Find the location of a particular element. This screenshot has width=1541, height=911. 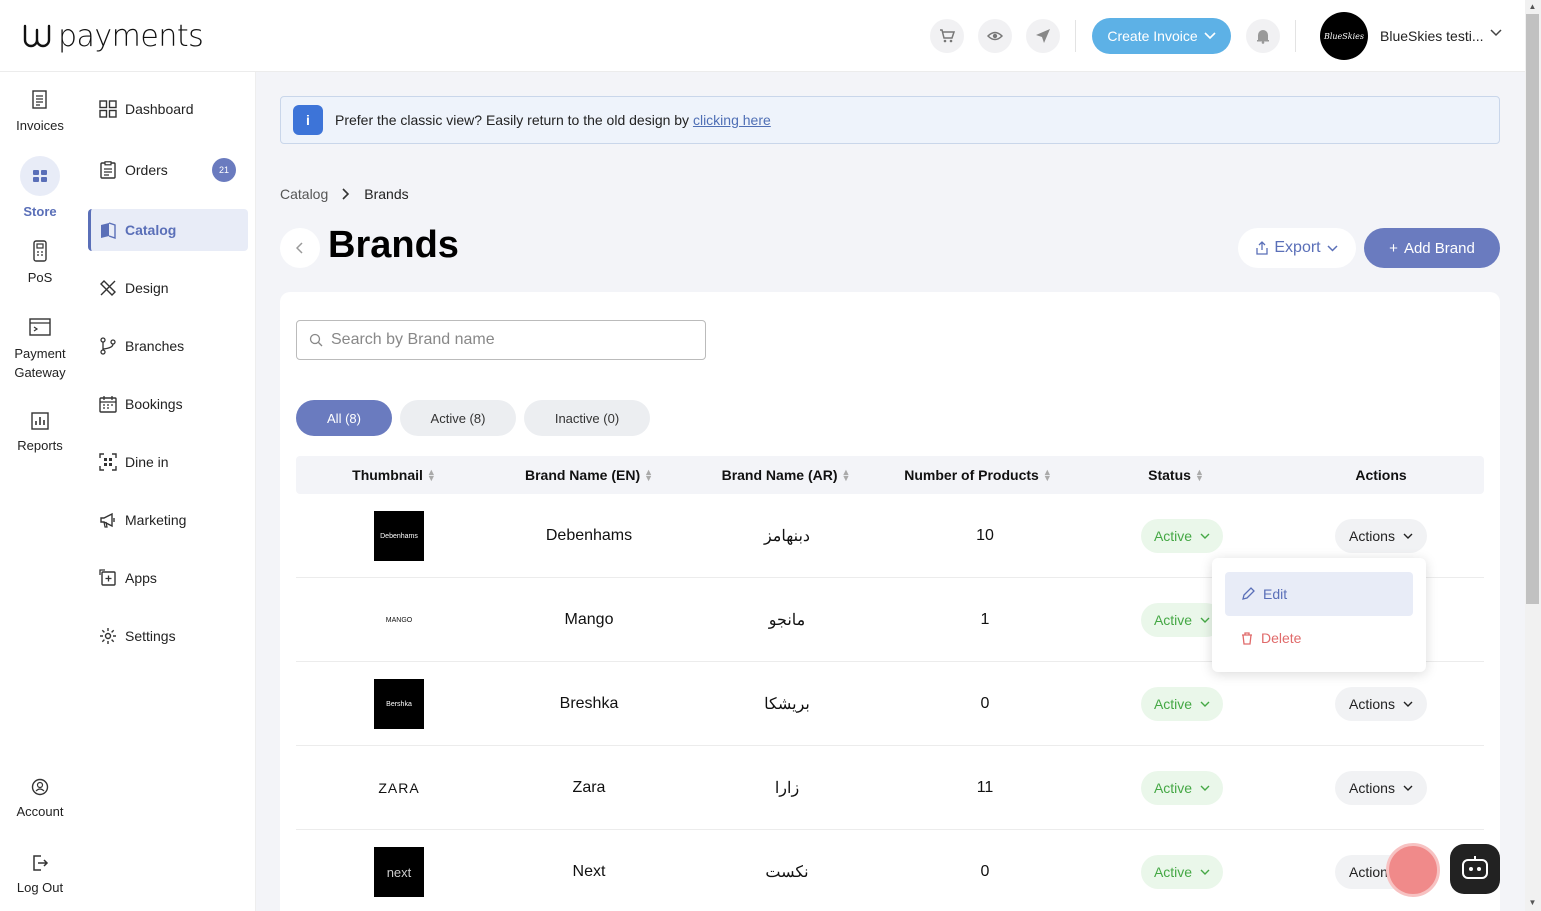

header-label: Brand Name (EN) is located at coordinates (582, 475).